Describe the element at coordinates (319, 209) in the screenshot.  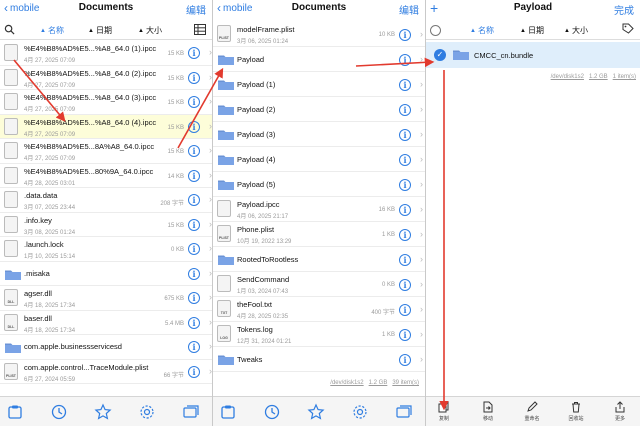
I see `file-row: Payload.ipcc 4月 06, 2025 21:17 16 KB i ›` at that location.